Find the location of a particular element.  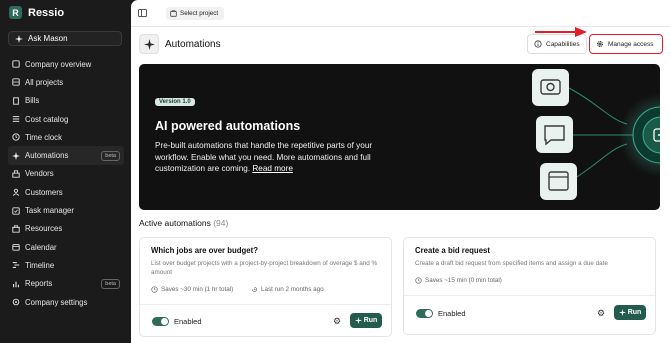

sidebar-item-label: Customers is located at coordinates (44, 192).